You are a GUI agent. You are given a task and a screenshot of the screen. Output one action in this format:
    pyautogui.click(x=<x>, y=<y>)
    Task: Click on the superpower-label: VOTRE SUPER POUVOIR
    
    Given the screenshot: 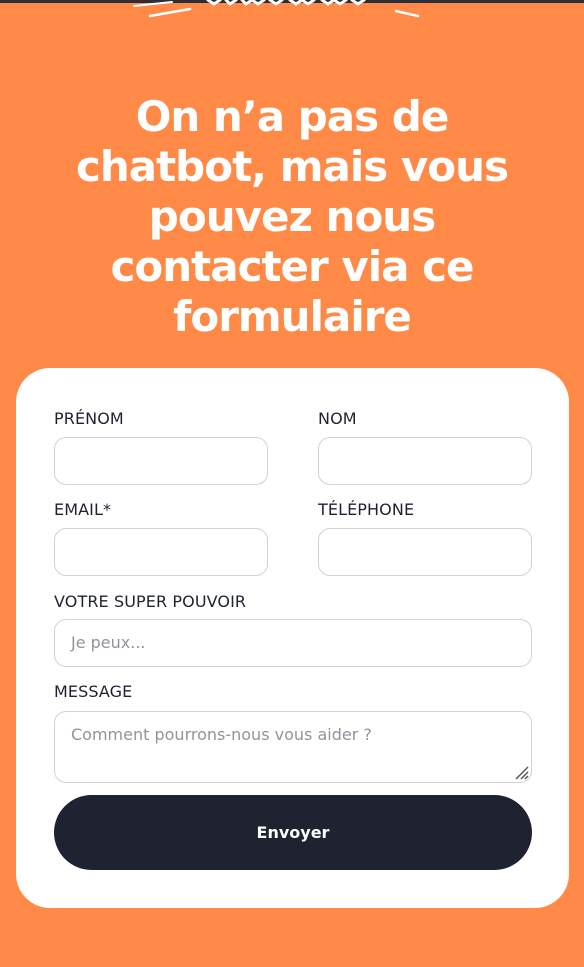 What is the action you would take?
    pyautogui.click(x=150, y=601)
    